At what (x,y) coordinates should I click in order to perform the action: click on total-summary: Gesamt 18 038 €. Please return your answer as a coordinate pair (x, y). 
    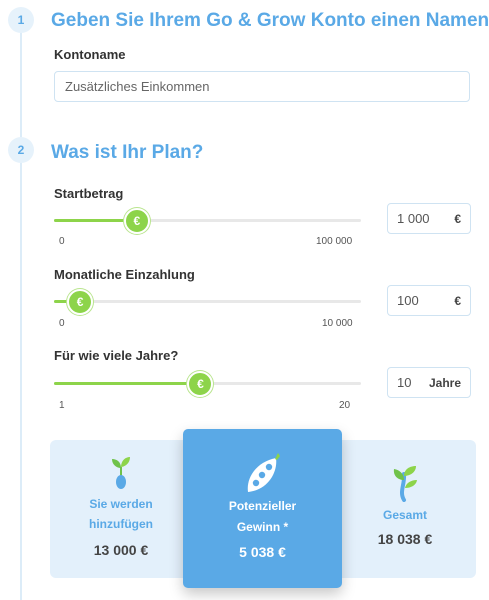
    Looking at the image, I should click on (405, 526).